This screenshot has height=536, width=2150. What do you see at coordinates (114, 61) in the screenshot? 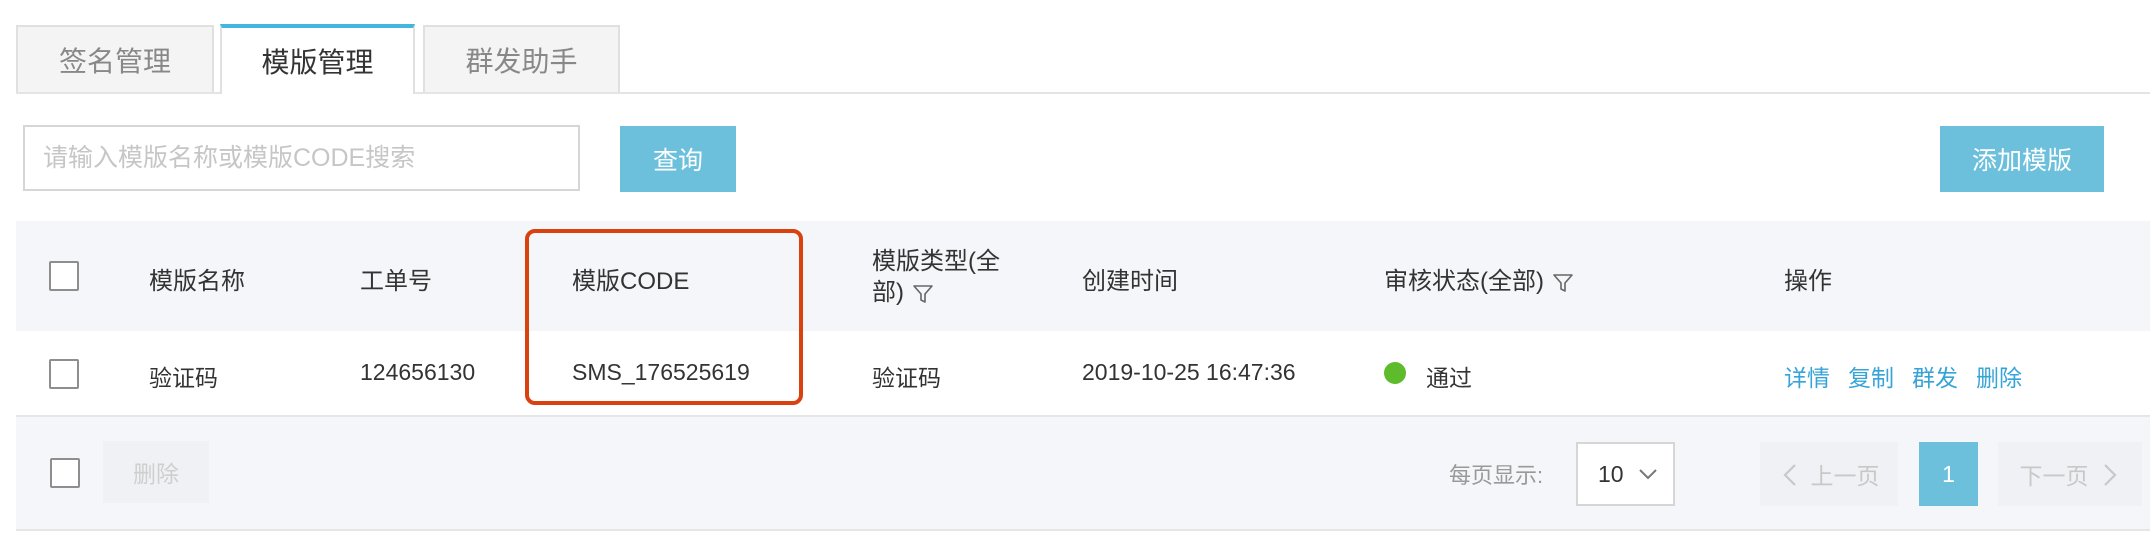
I see `tab-label: 签名管理` at bounding box center [114, 61].